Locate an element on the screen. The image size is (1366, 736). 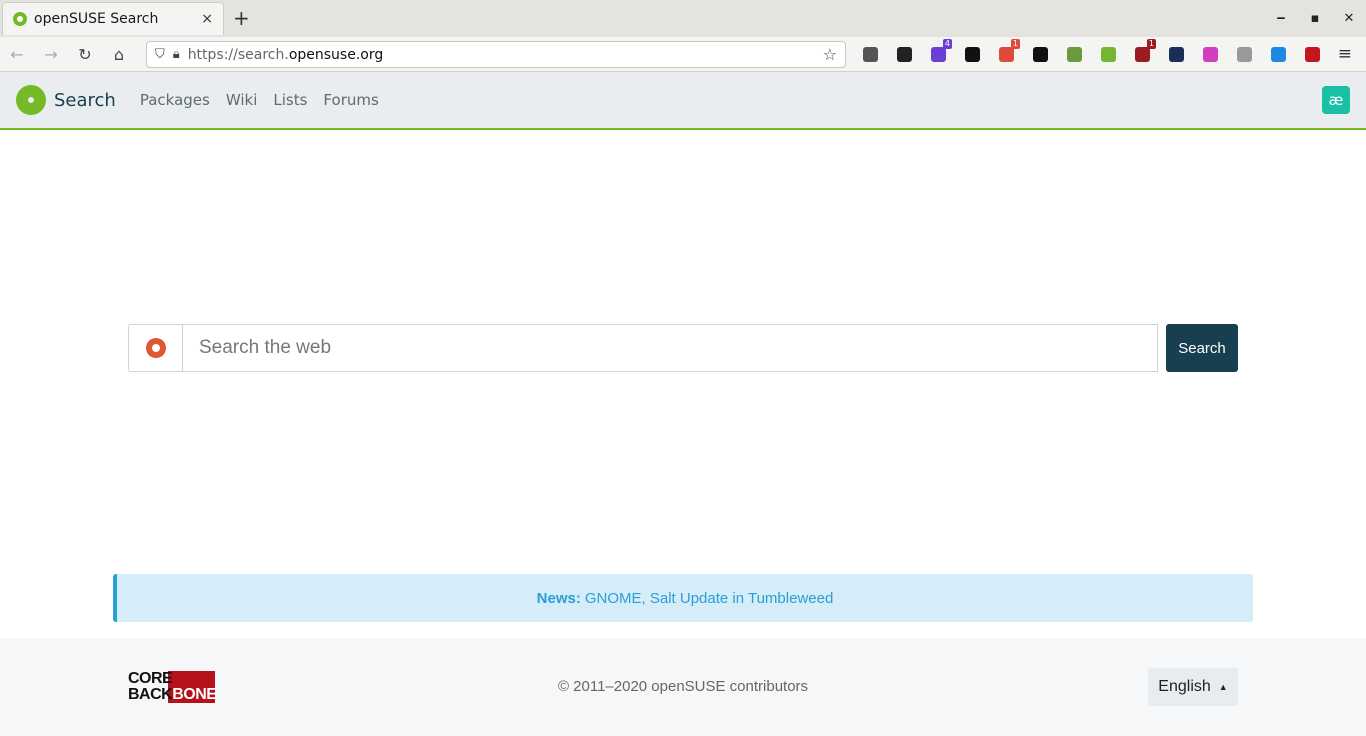
download-icon is located at coordinates (1108, 54).